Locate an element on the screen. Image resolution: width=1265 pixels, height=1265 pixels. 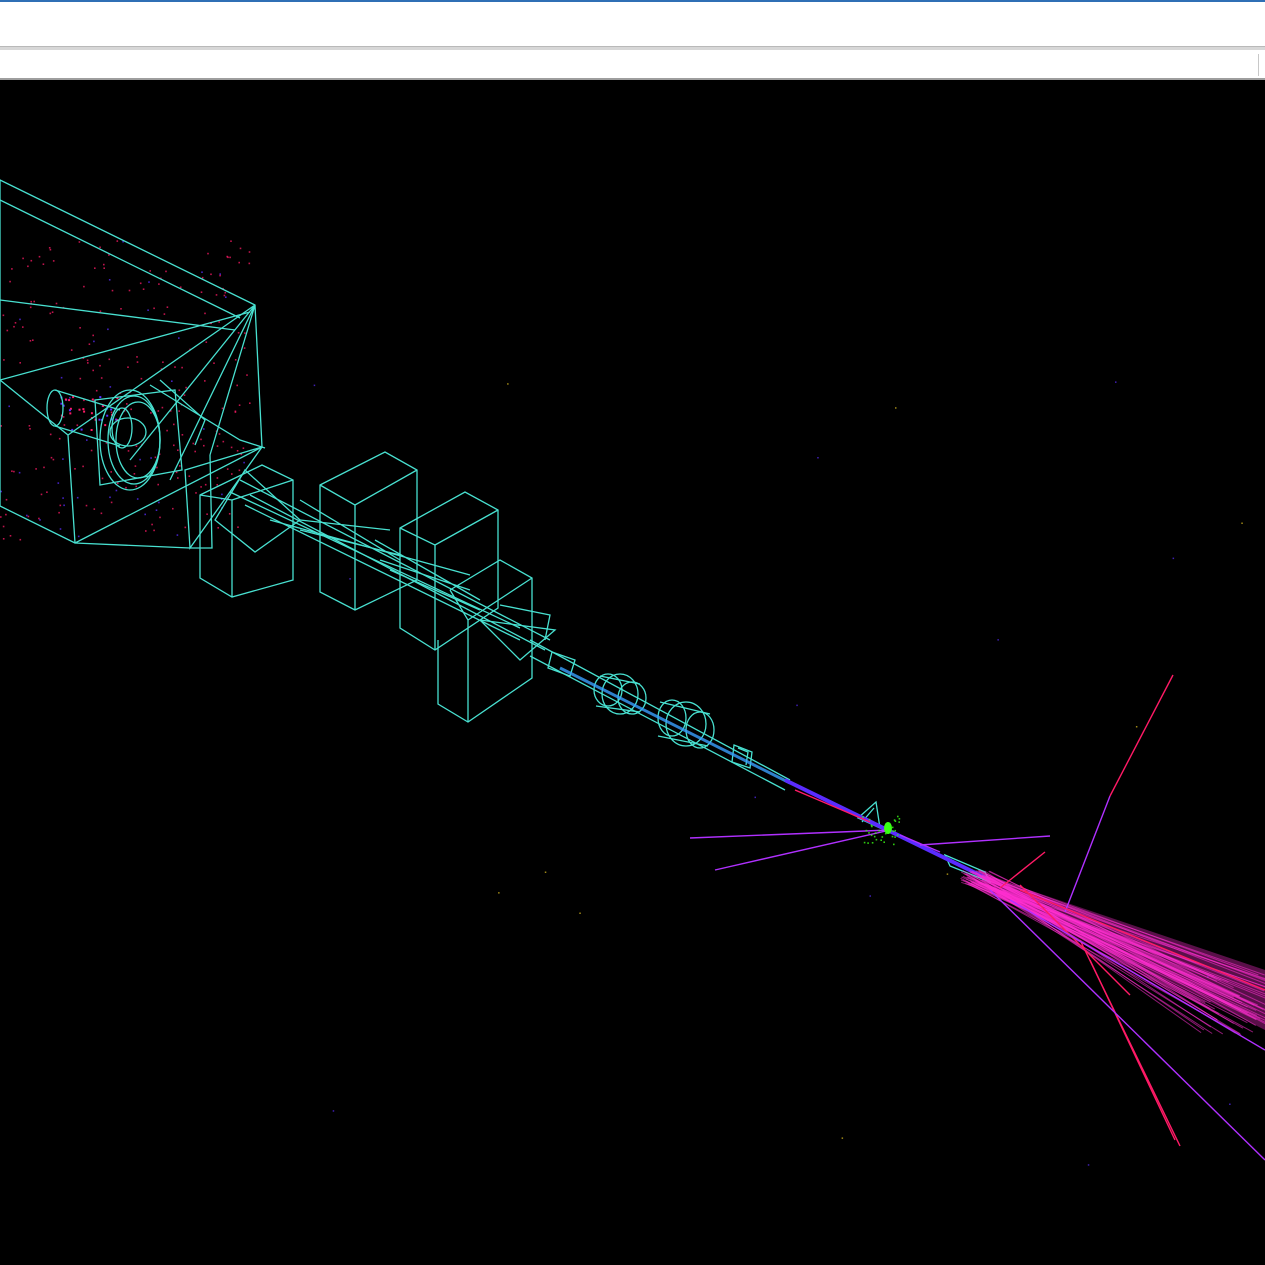
magnet-stations is located at coordinates (378, 587).